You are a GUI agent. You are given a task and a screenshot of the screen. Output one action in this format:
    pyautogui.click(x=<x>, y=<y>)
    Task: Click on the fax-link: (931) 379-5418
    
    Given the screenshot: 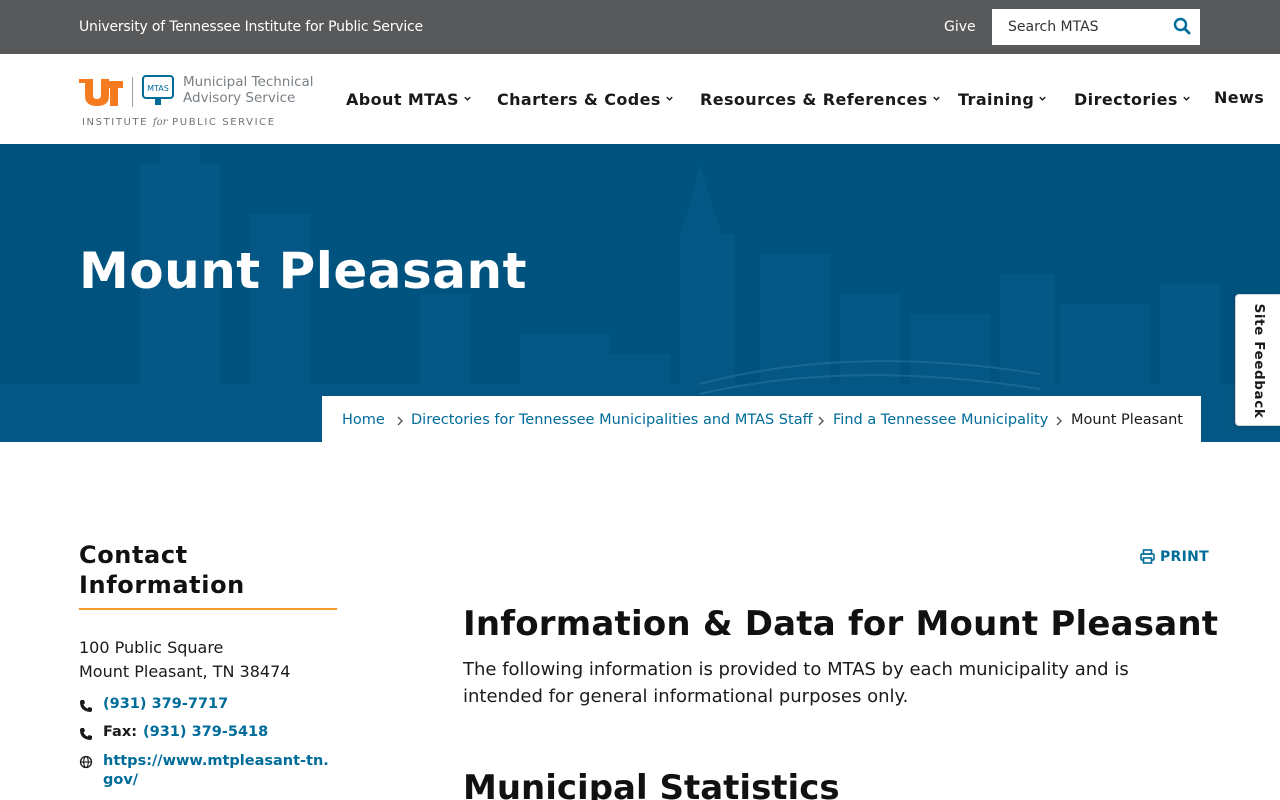 What is the action you would take?
    pyautogui.click(x=205, y=732)
    